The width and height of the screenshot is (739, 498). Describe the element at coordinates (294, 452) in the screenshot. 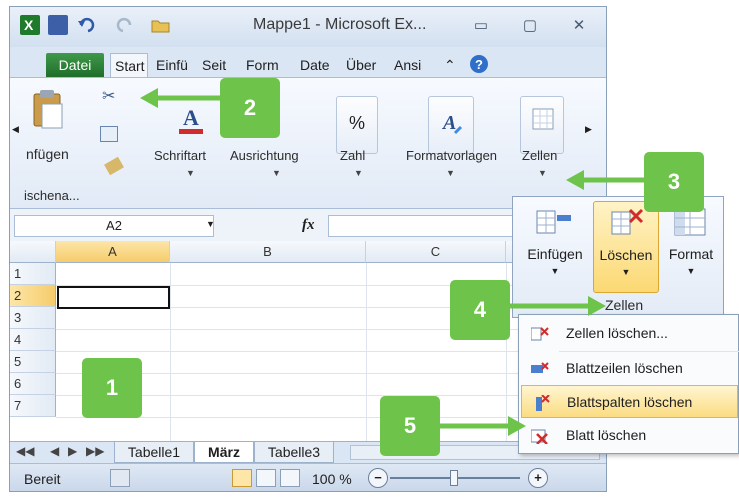

I see `sheet-tab-tabelle3: Tabelle3` at that location.